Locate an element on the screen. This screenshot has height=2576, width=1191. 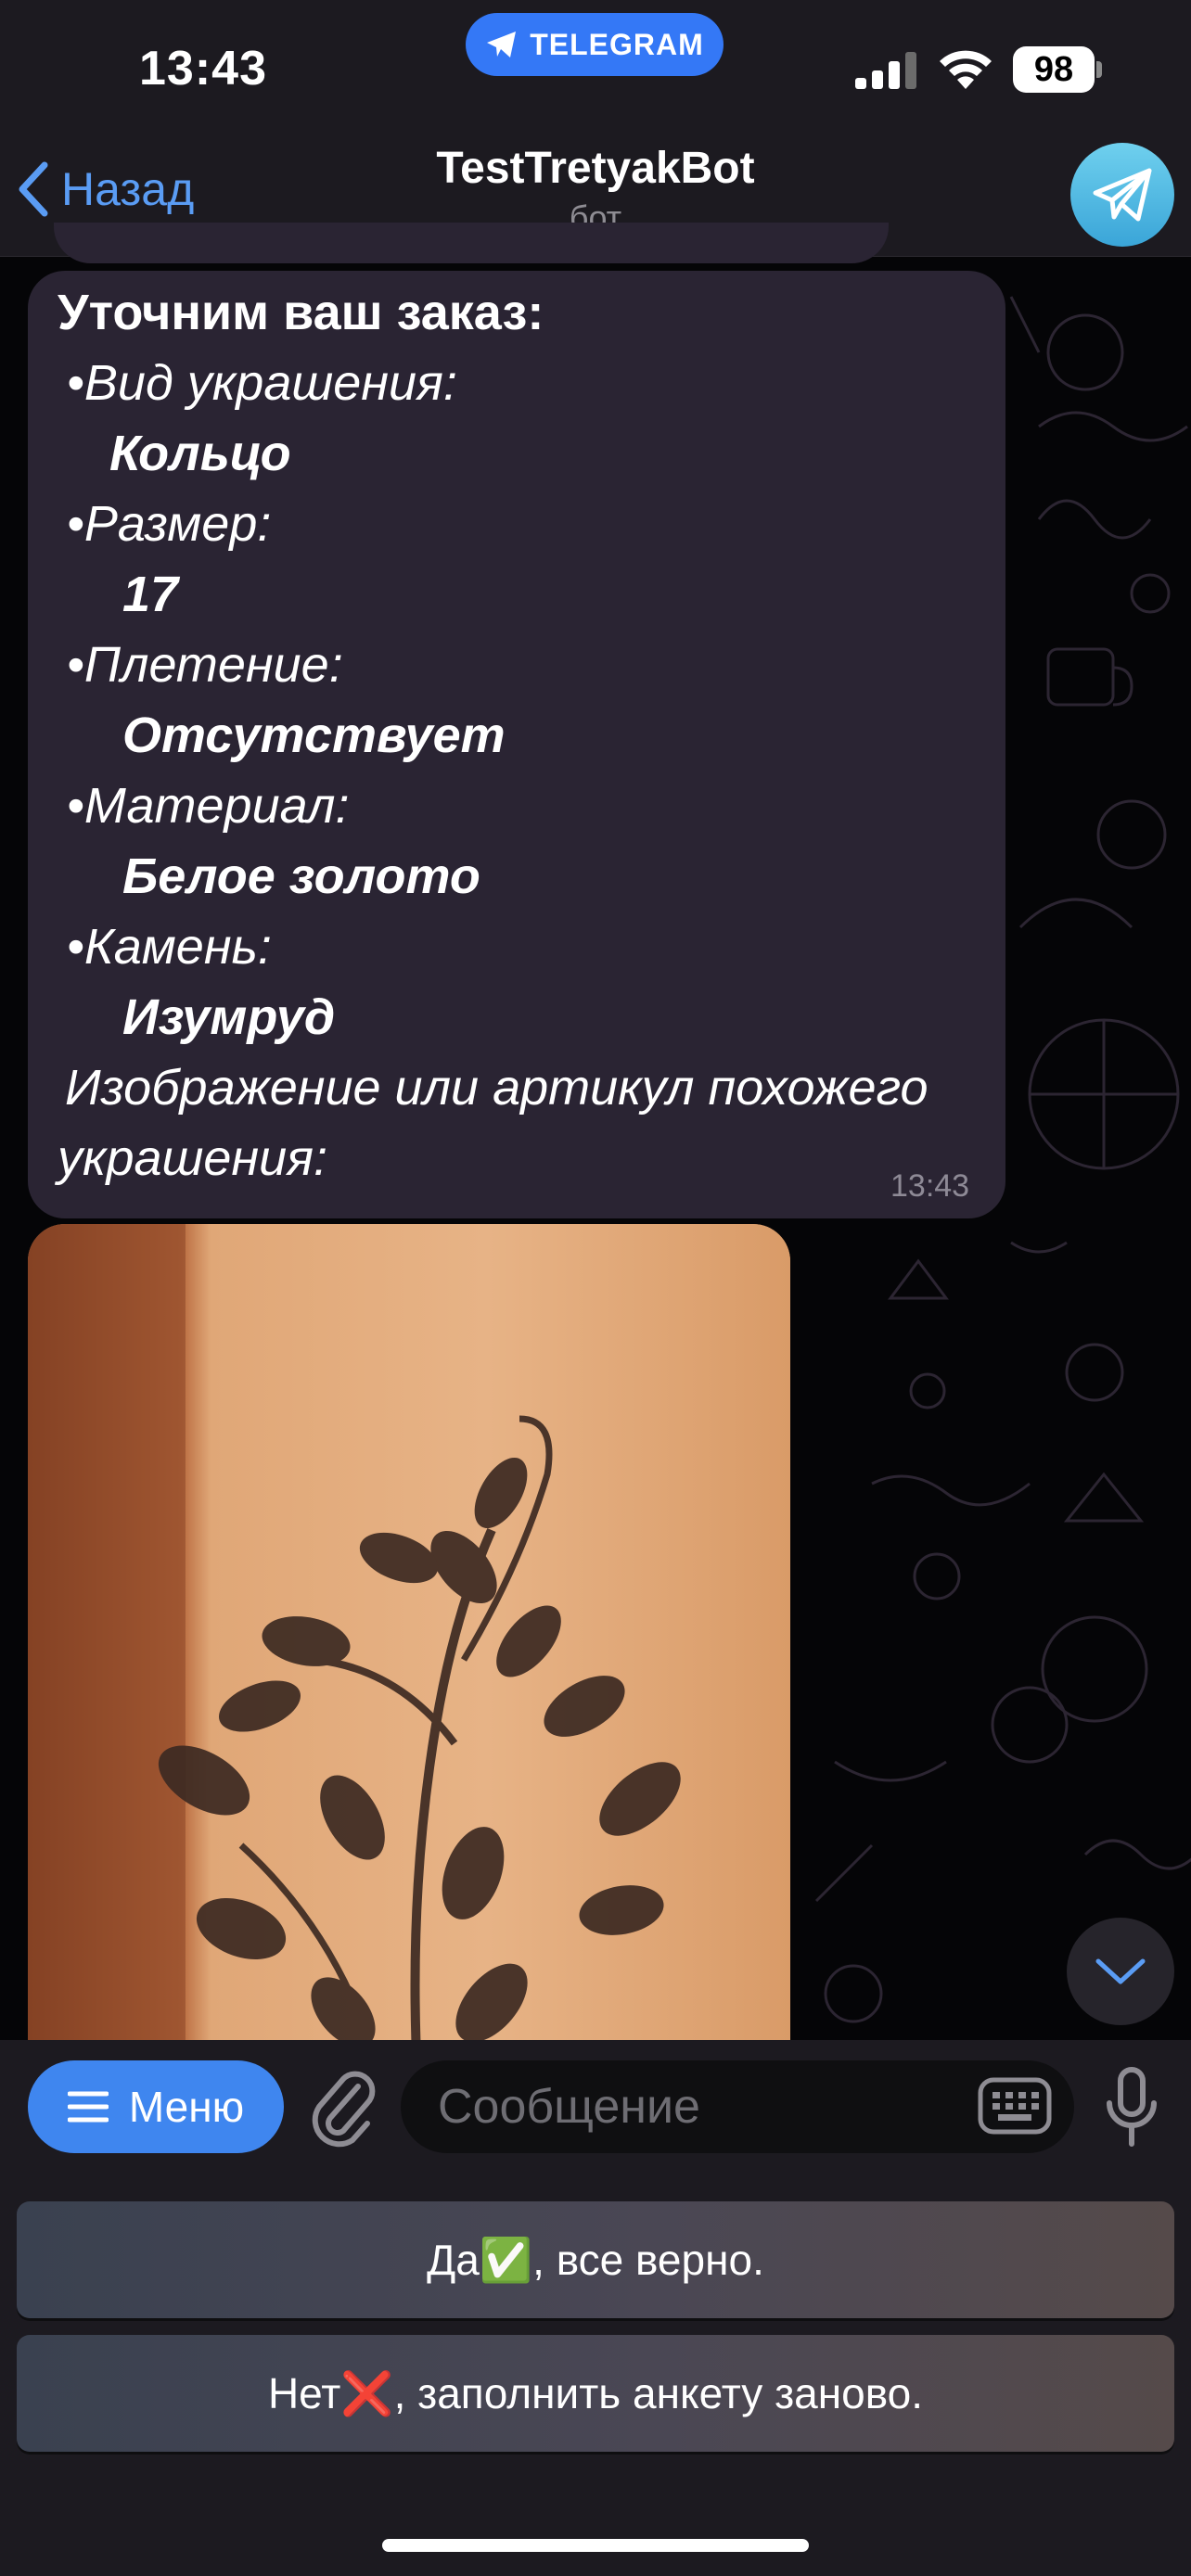
scroll-down-button is located at coordinates (1121, 1971).